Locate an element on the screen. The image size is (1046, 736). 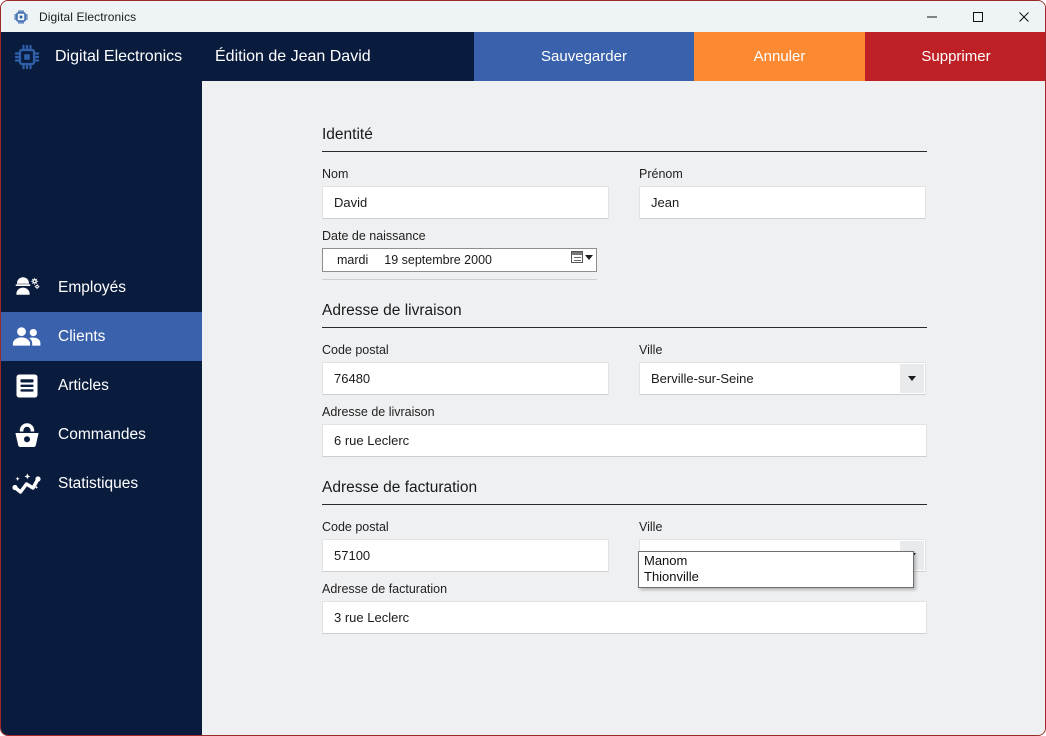
billing-row: Code postal 57100 Ville Manom Thionville is located at coordinates (624, 553).